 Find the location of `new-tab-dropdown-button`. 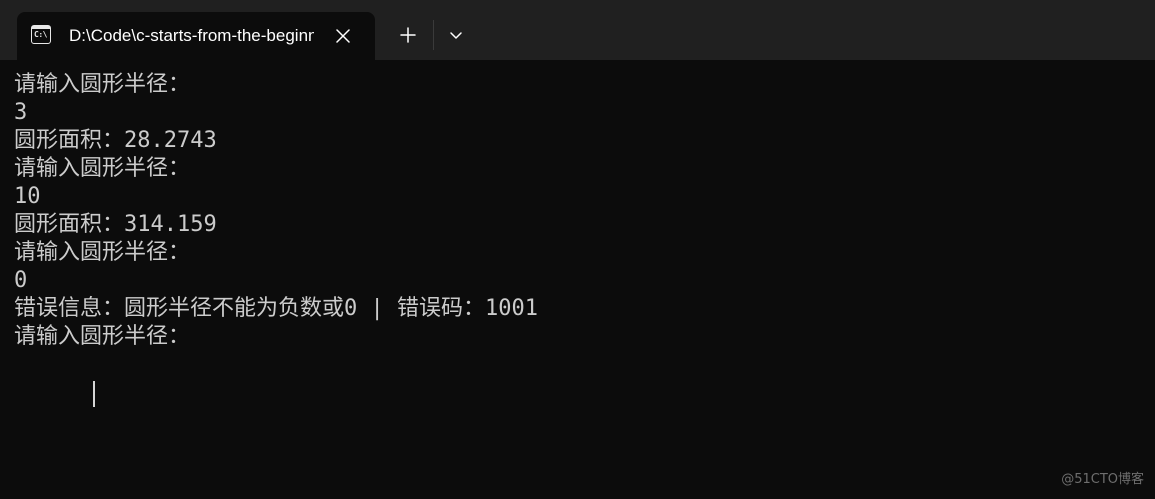

new-tab-dropdown-button is located at coordinates (456, 35).